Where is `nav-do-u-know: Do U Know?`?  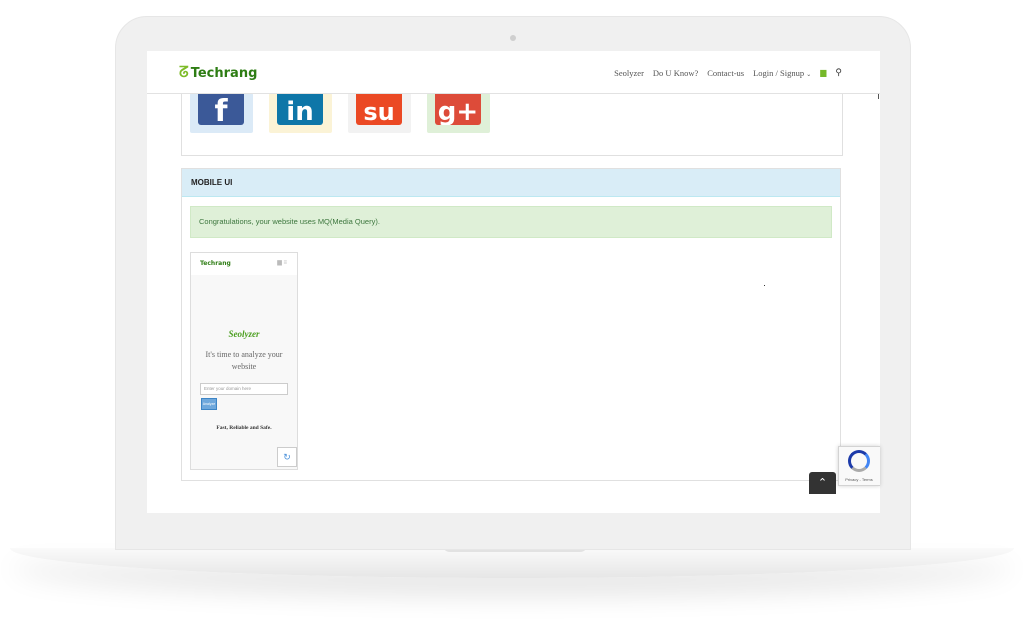 nav-do-u-know: Do U Know? is located at coordinates (675, 73).